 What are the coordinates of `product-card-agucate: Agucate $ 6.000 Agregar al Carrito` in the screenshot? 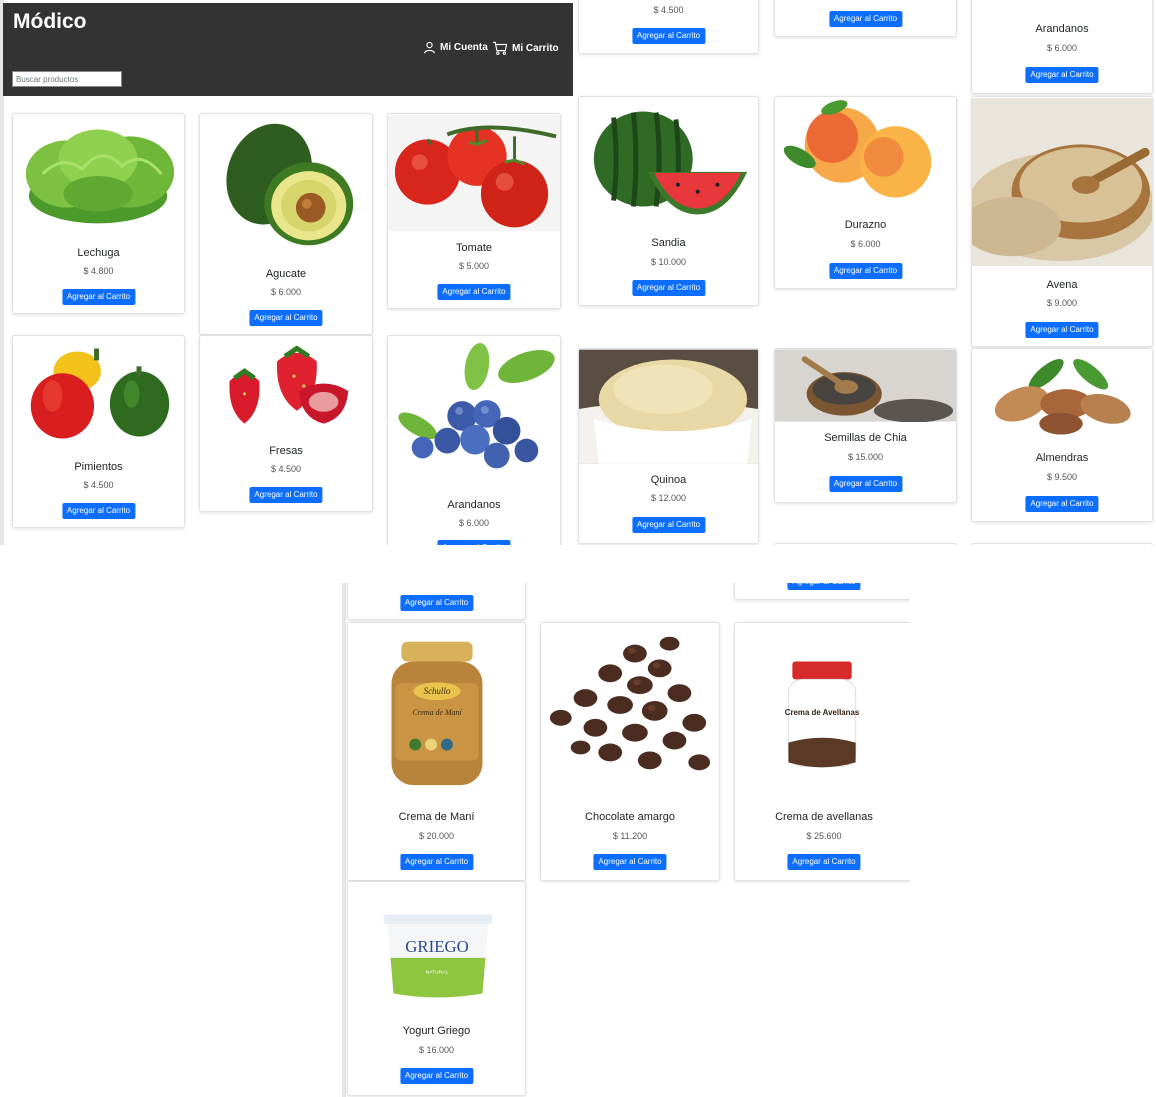 It's located at (286, 224).